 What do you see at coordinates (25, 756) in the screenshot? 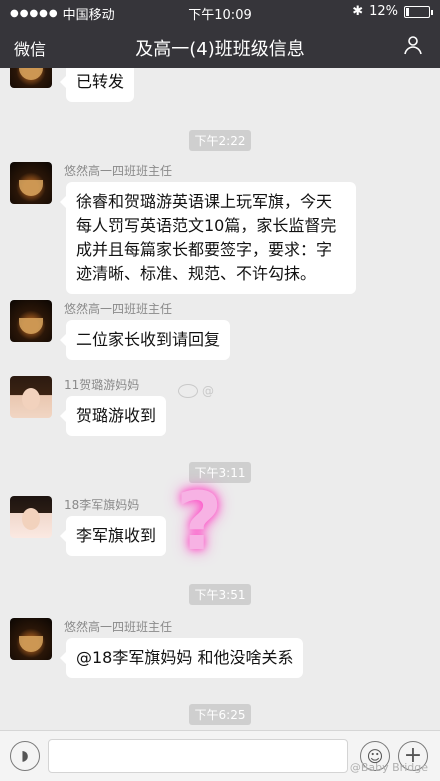
I see `voice-icon: ◗` at bounding box center [25, 756].